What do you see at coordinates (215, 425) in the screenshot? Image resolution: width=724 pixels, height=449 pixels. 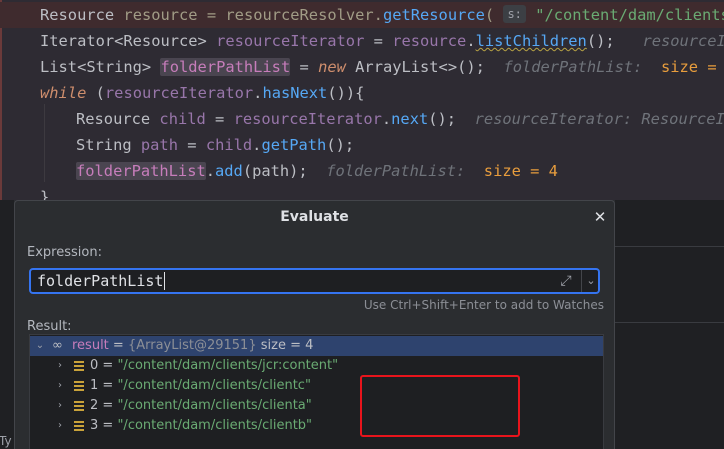 I see `item-value: "/content/dam/clients/clientb"` at bounding box center [215, 425].